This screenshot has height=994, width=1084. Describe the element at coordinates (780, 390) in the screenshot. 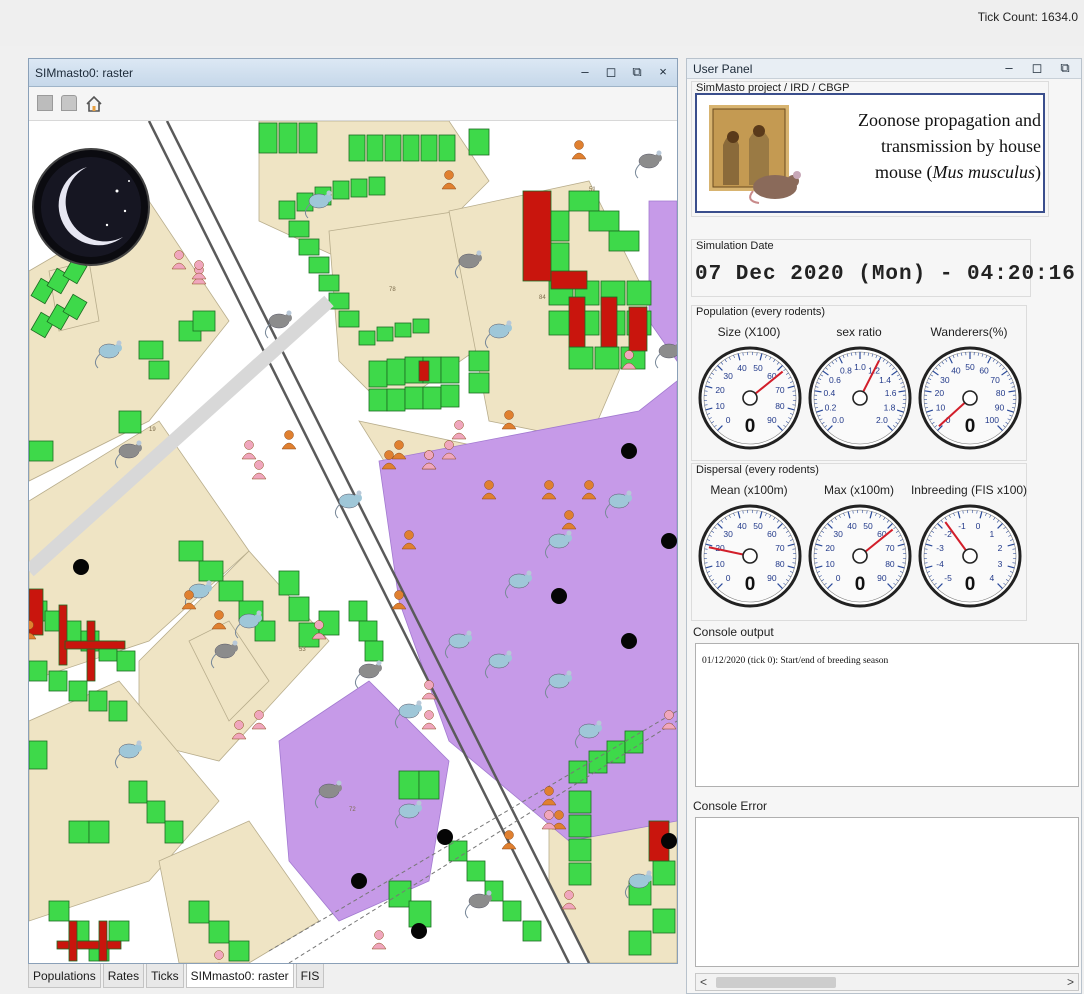

I see `population-gauge-0-tick-label: 70` at that location.